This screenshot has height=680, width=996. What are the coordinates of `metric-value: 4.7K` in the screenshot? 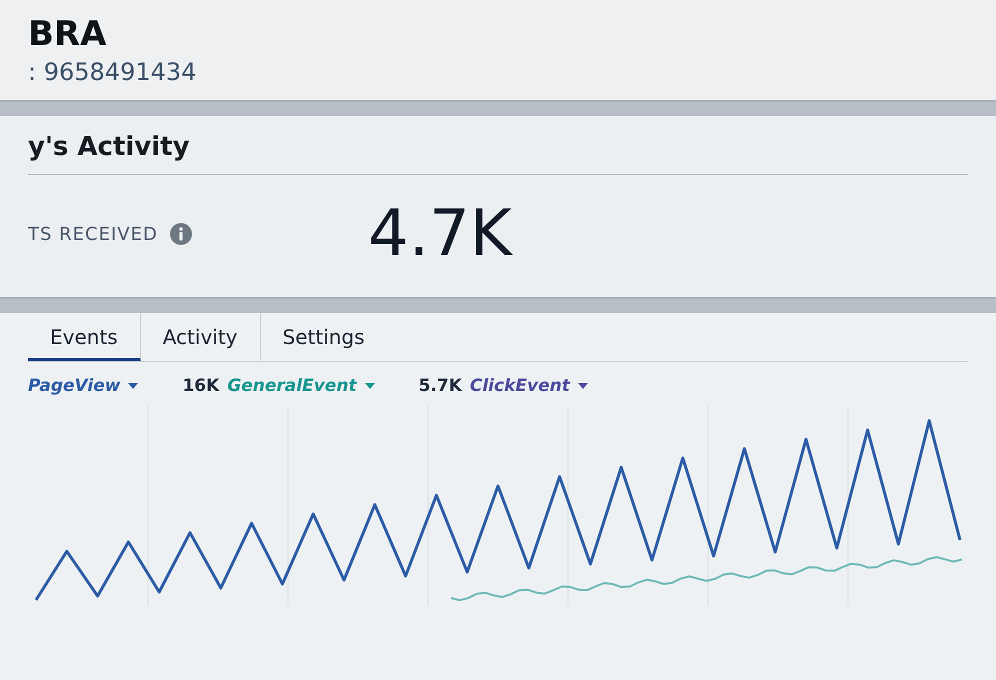 It's located at (440, 234).